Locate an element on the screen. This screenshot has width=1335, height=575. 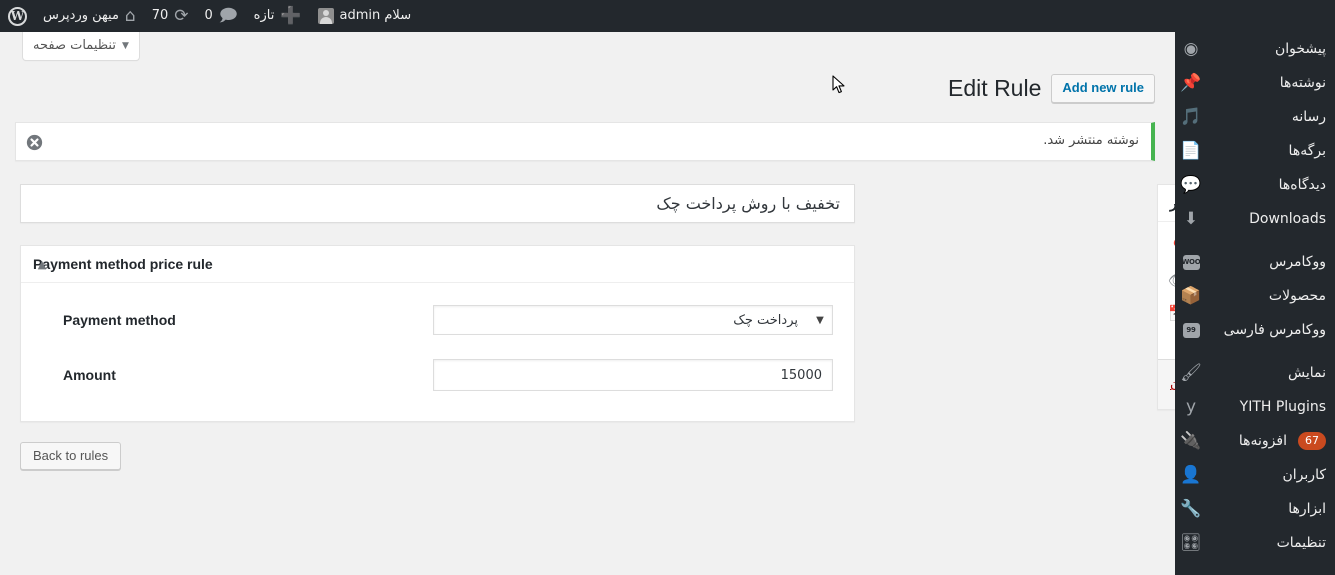
wordpress-logo-icon: W is located at coordinates (17, 16).